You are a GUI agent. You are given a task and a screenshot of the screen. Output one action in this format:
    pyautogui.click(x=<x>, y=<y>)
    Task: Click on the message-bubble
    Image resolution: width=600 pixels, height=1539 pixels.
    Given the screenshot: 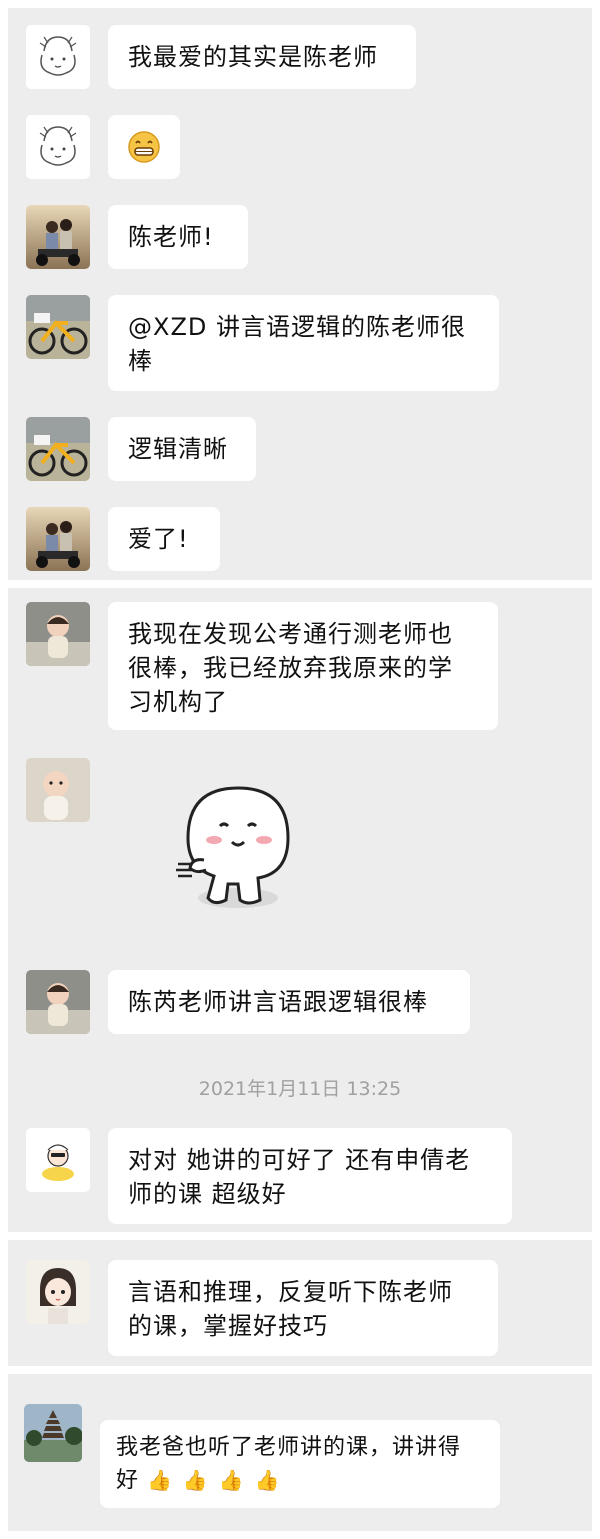 What is the action you would take?
    pyautogui.click(x=144, y=147)
    